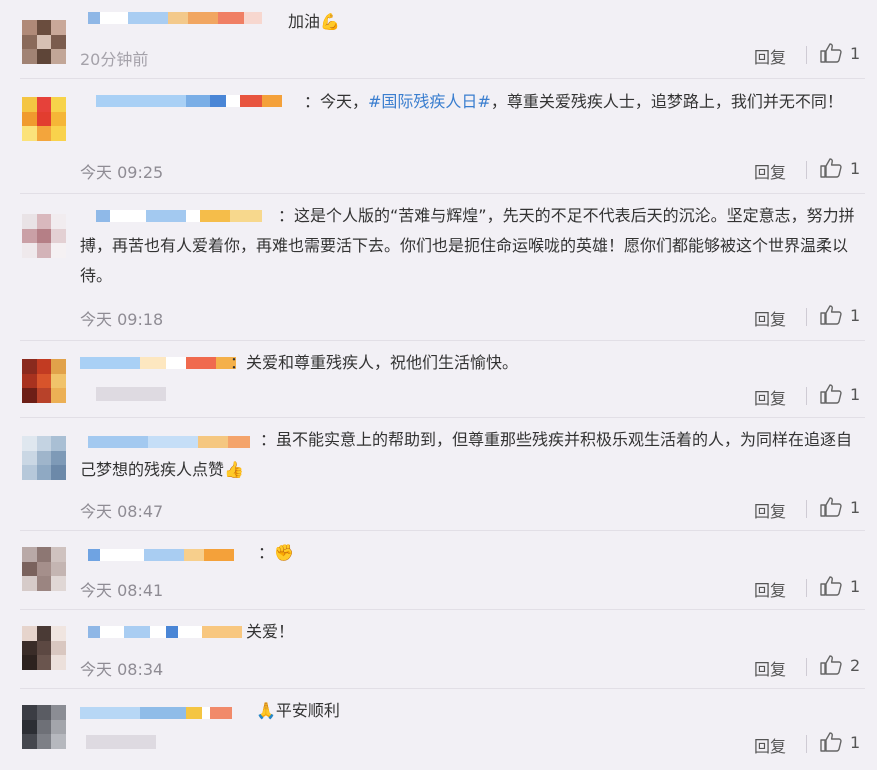  Describe the element at coordinates (270, 631) in the screenshot. I see `comment-body: 关爱！` at that location.